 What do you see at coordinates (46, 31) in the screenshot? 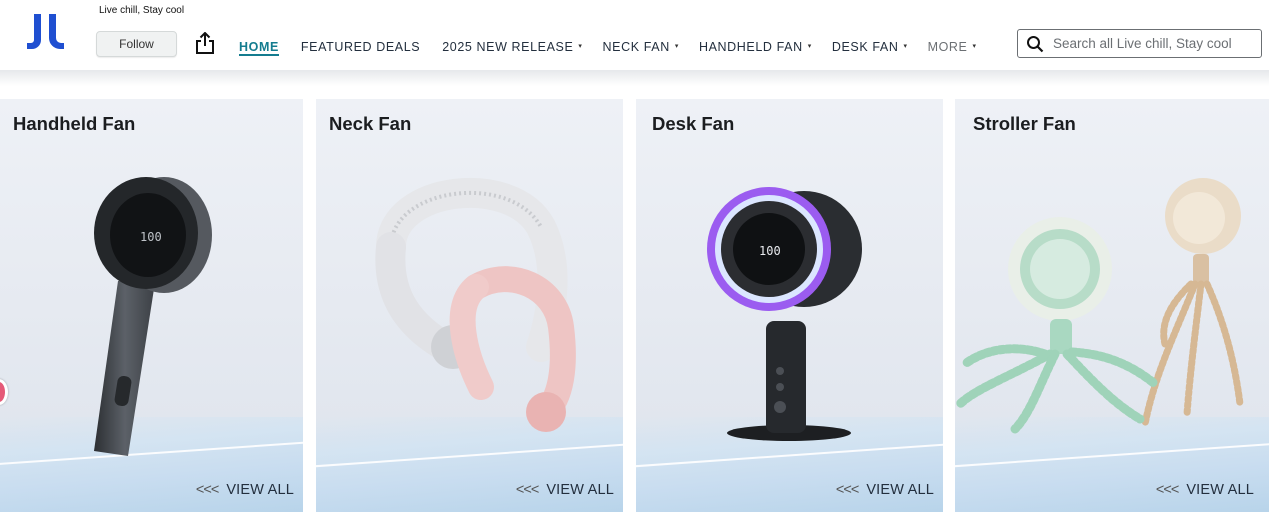
I see `brand-logo` at bounding box center [46, 31].